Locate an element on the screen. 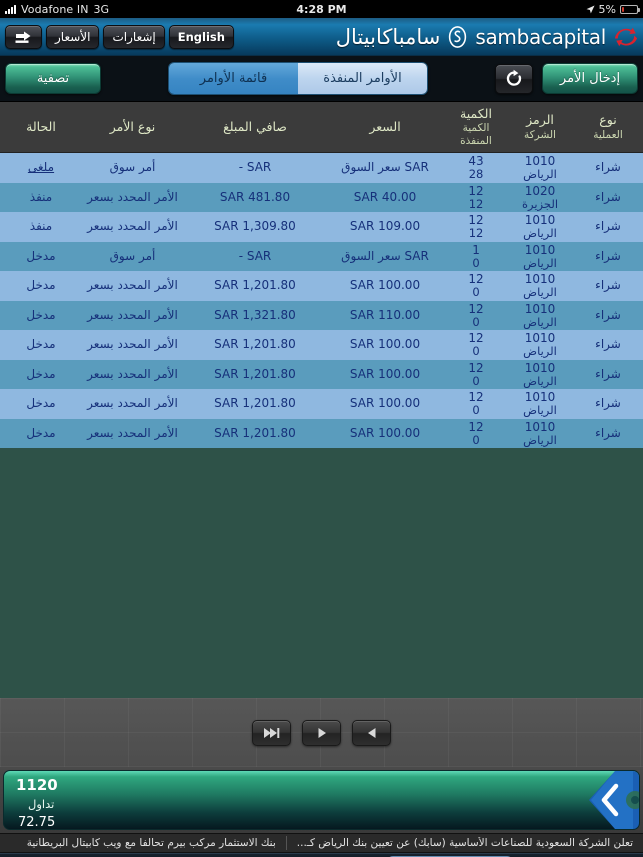 Image resolution: width=643 pixels, height=857 pixels. orders-segmented-control: قائمة الأوامر الأوامر المنفذة is located at coordinates (298, 78).